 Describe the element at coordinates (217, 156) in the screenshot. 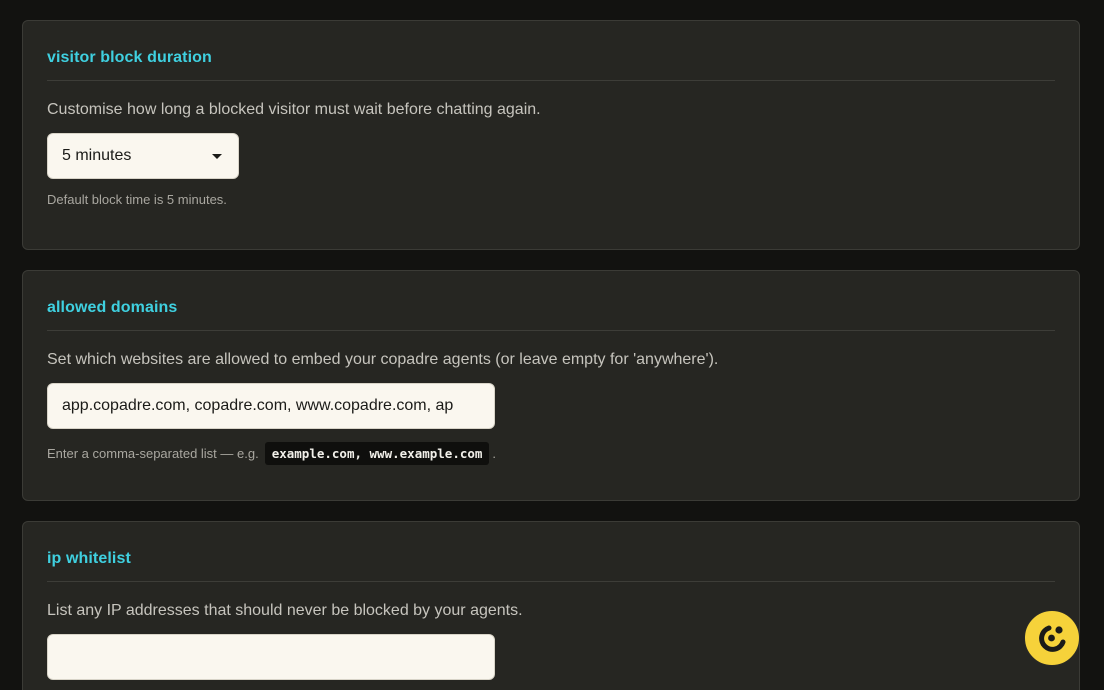

I see `caret-down-icon` at that location.